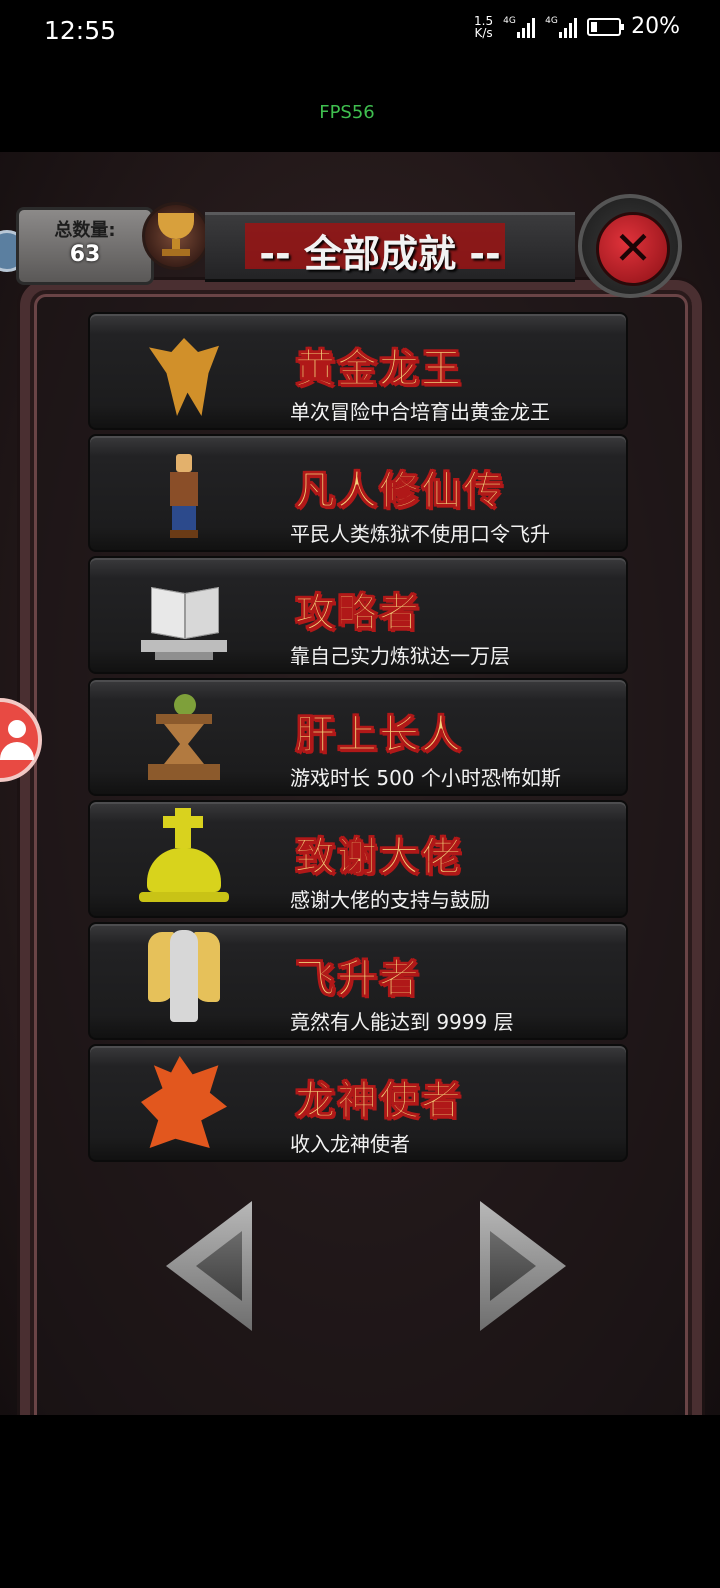 The image size is (720, 1588). What do you see at coordinates (350, 1144) in the screenshot?
I see `achievement-desc: 收入龙神使者` at bounding box center [350, 1144].